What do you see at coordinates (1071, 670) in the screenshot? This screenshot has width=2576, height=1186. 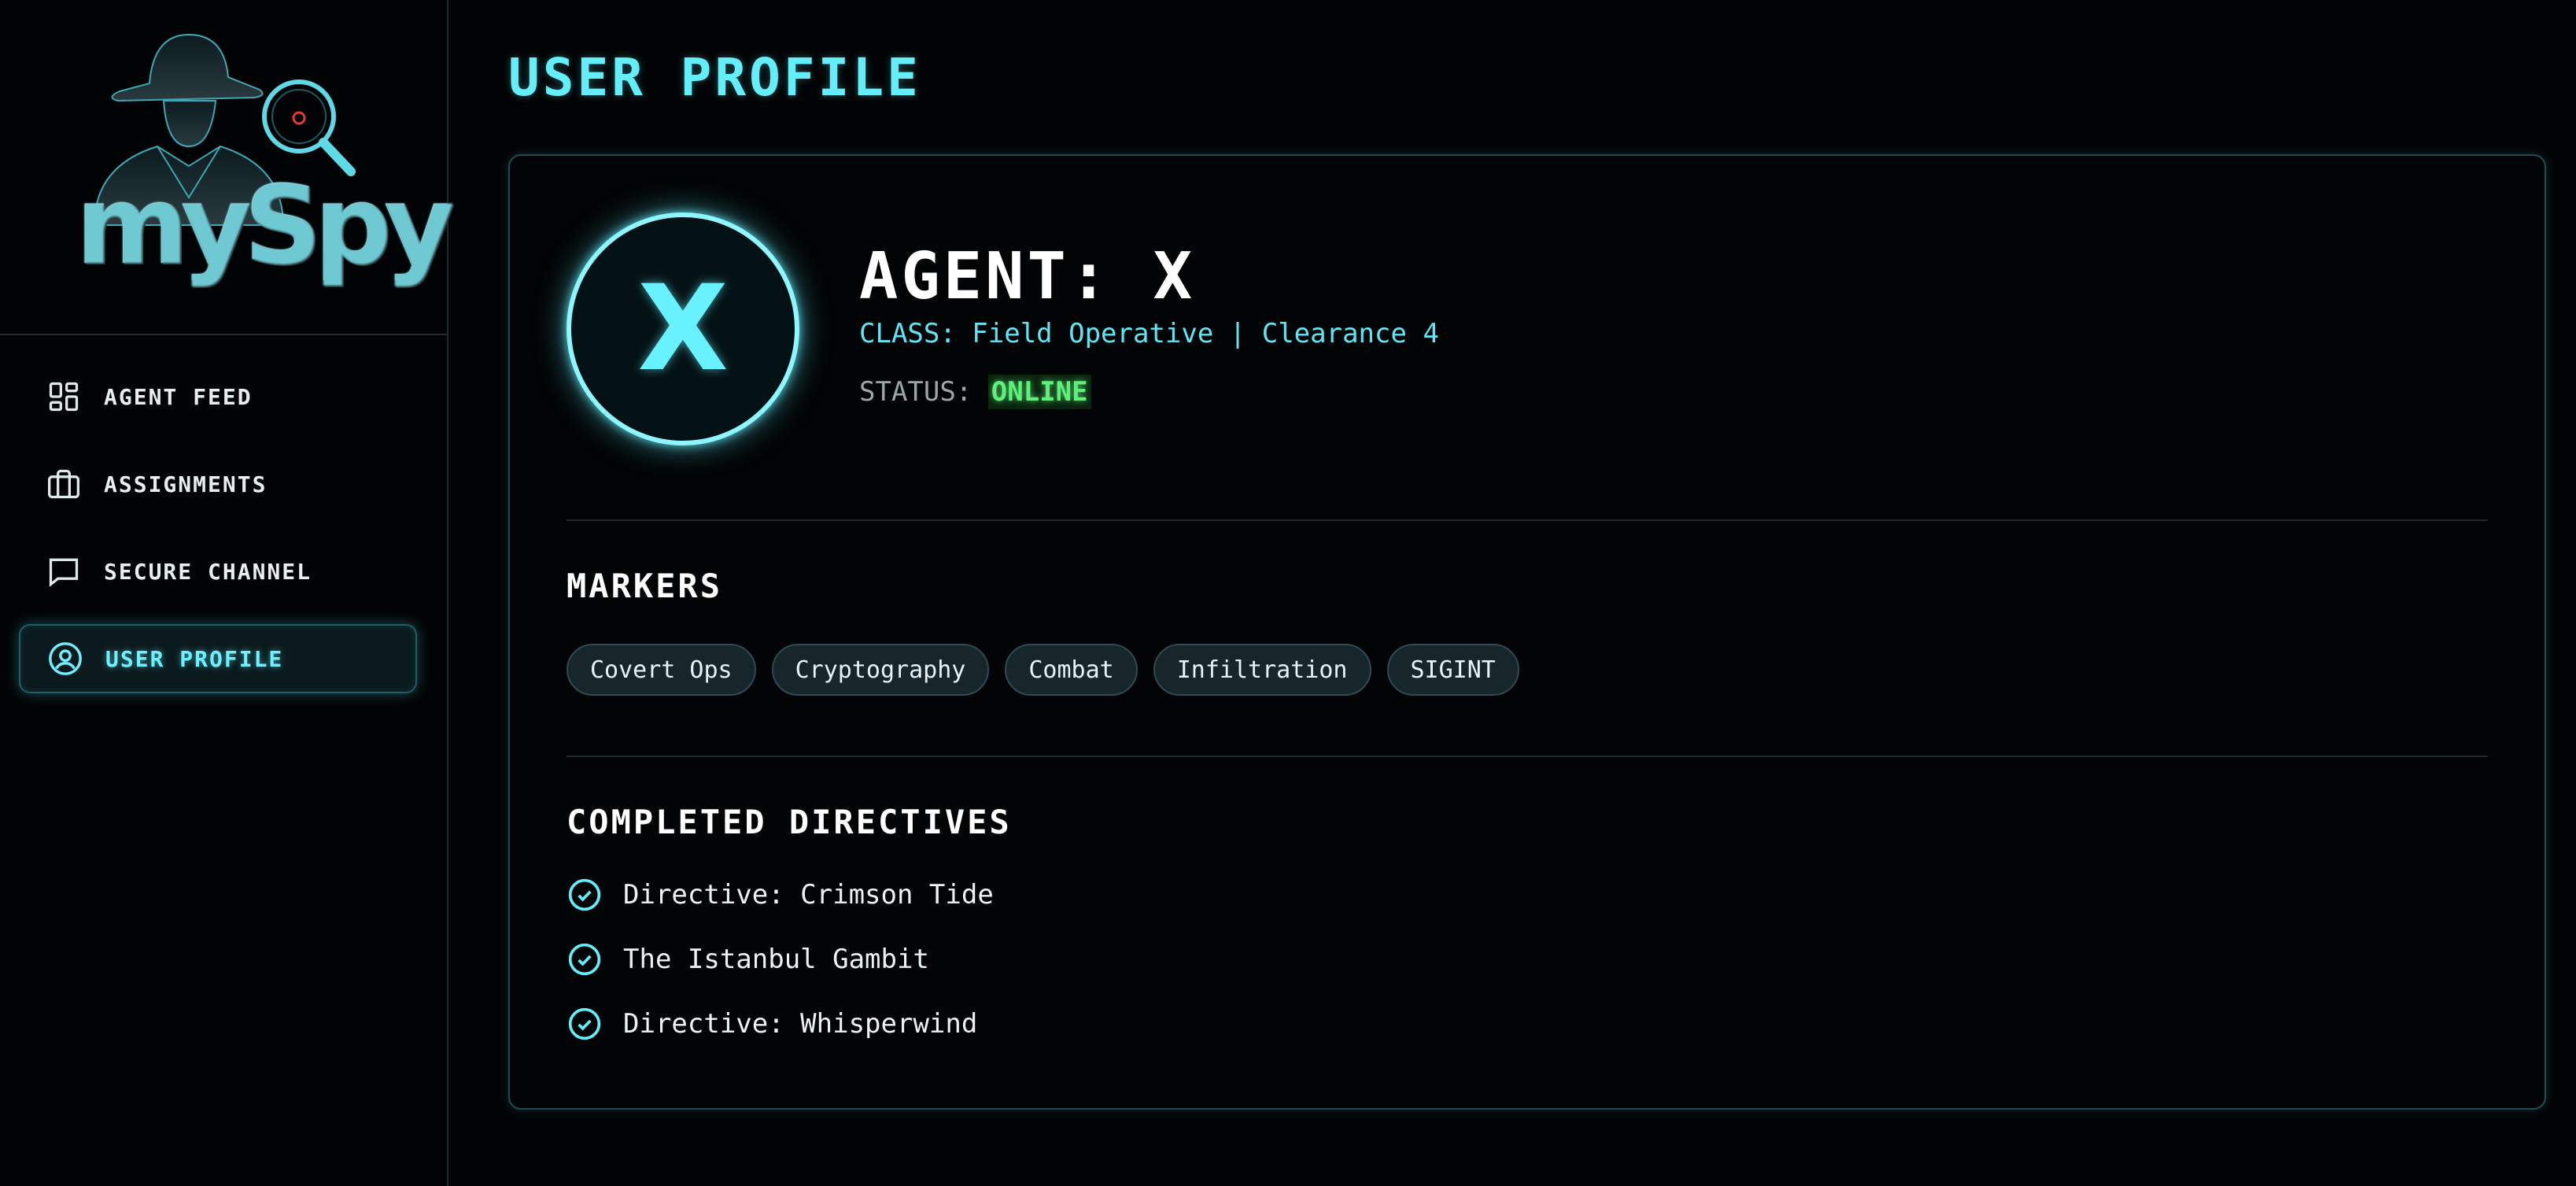 I see `marker-tag: Combat` at bounding box center [1071, 670].